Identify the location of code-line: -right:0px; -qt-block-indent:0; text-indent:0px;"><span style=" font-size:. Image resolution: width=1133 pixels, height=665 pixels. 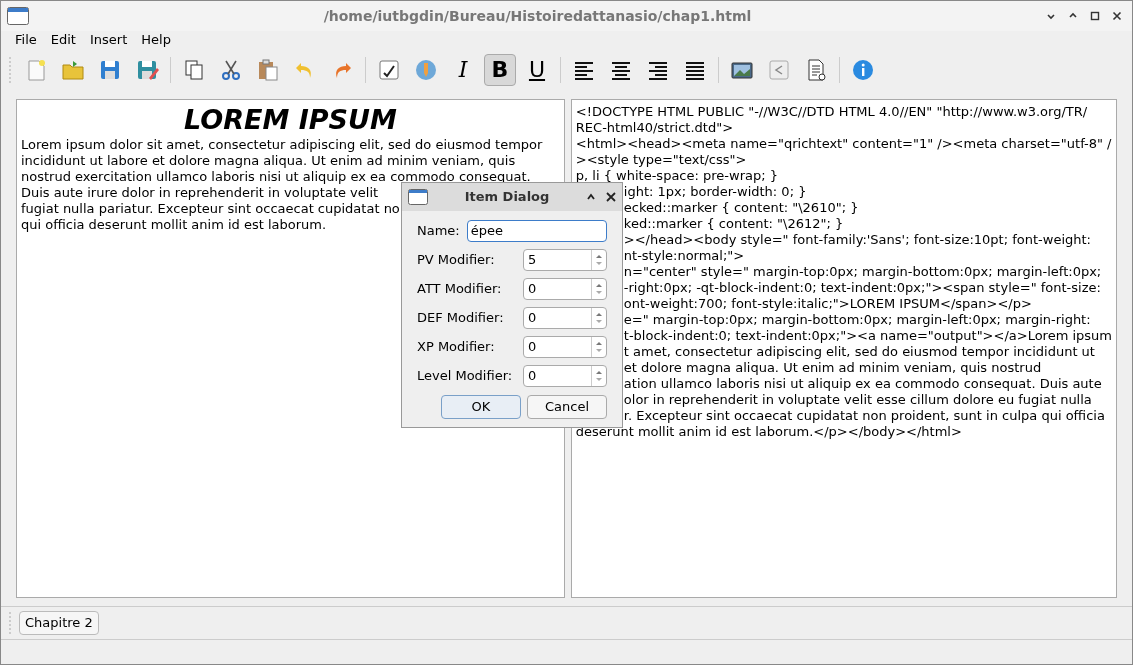
(862, 288).